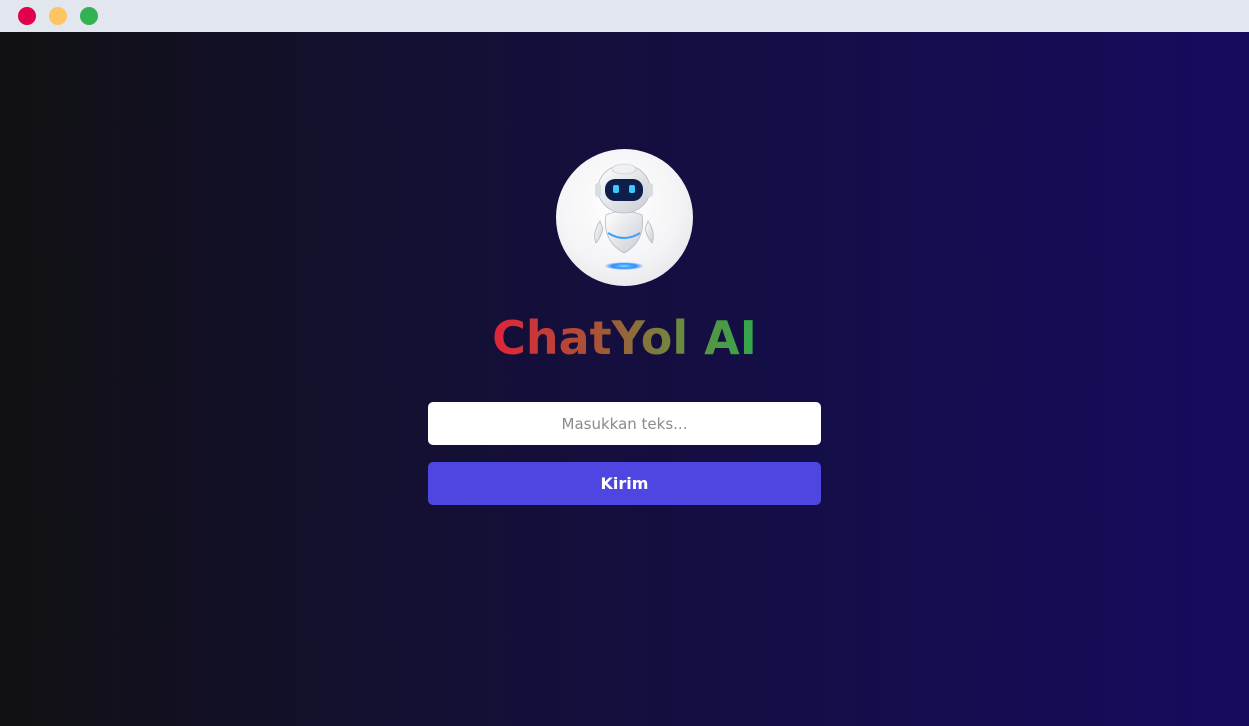  I want to click on window-titlebar, so click(624, 16).